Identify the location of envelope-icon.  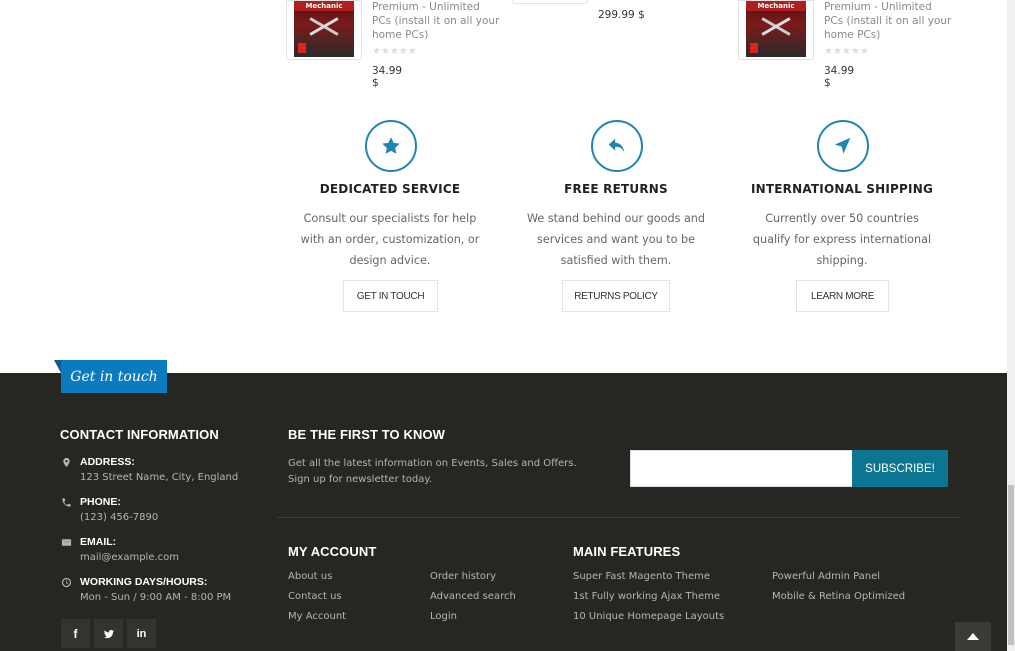
(66, 542).